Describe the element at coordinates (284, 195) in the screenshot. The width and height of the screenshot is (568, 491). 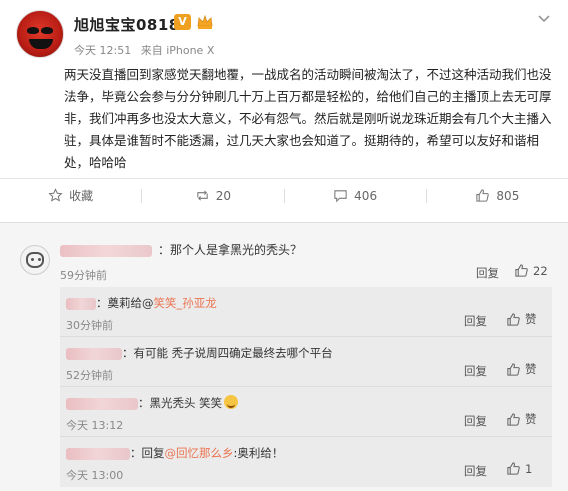
I see `action-bar: 收藏 20 406 805` at that location.